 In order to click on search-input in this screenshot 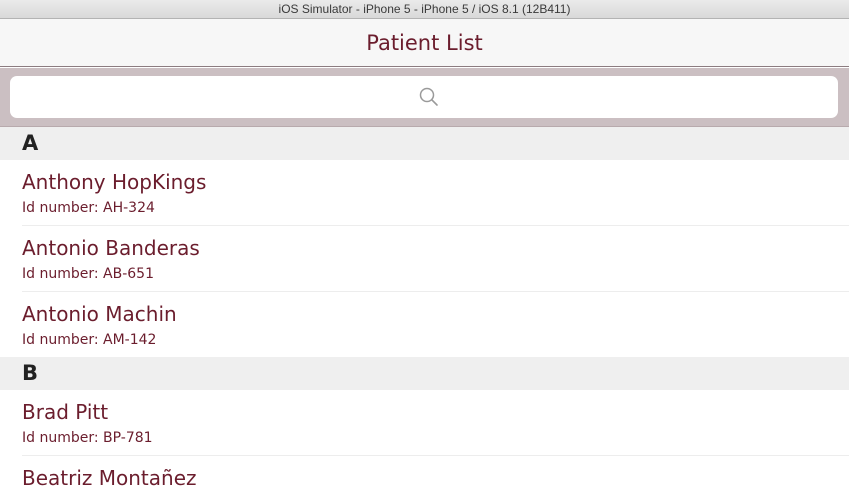, I will do `click(424, 97)`.